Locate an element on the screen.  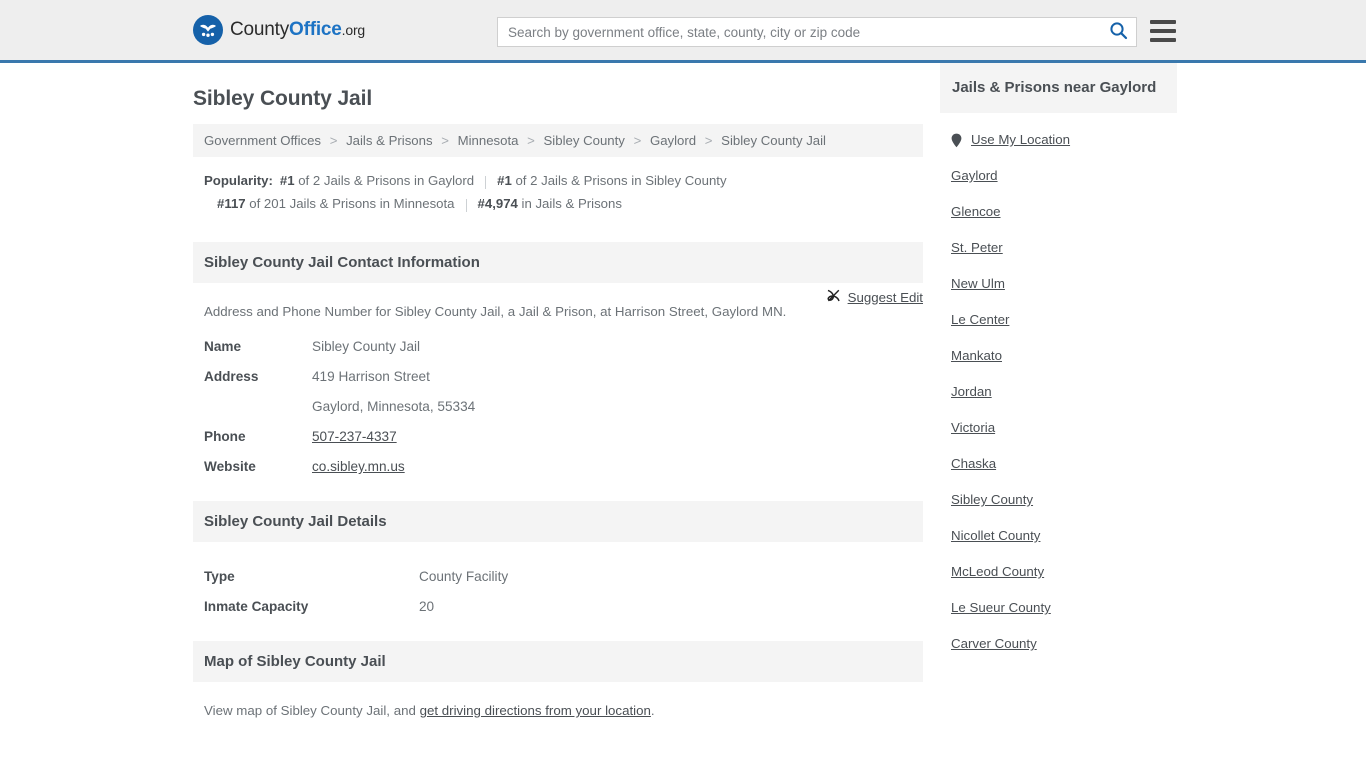
menu-button is located at coordinates (1163, 31).